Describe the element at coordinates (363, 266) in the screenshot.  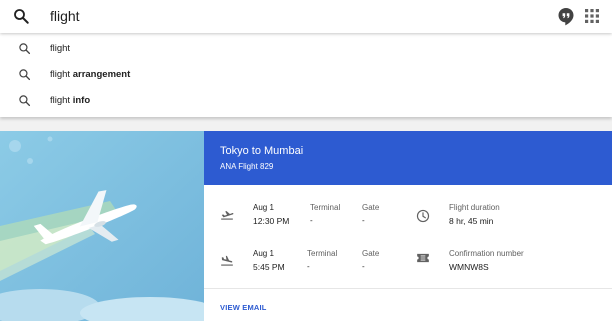
I see `arrival-gate: -` at that location.